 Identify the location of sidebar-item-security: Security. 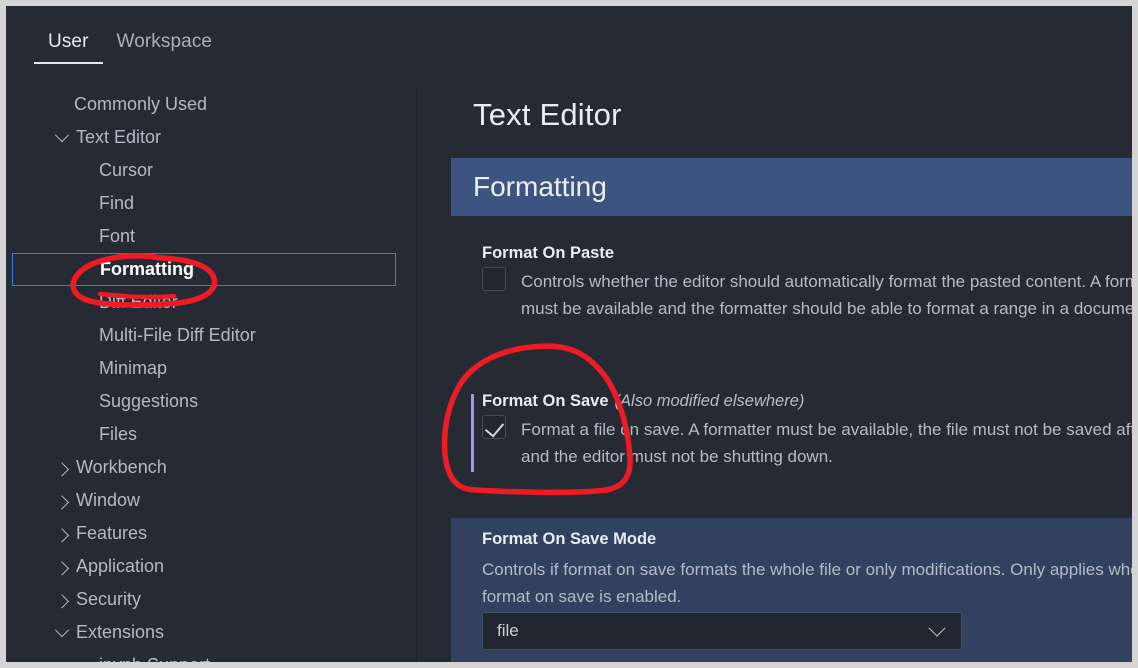
(214, 599).